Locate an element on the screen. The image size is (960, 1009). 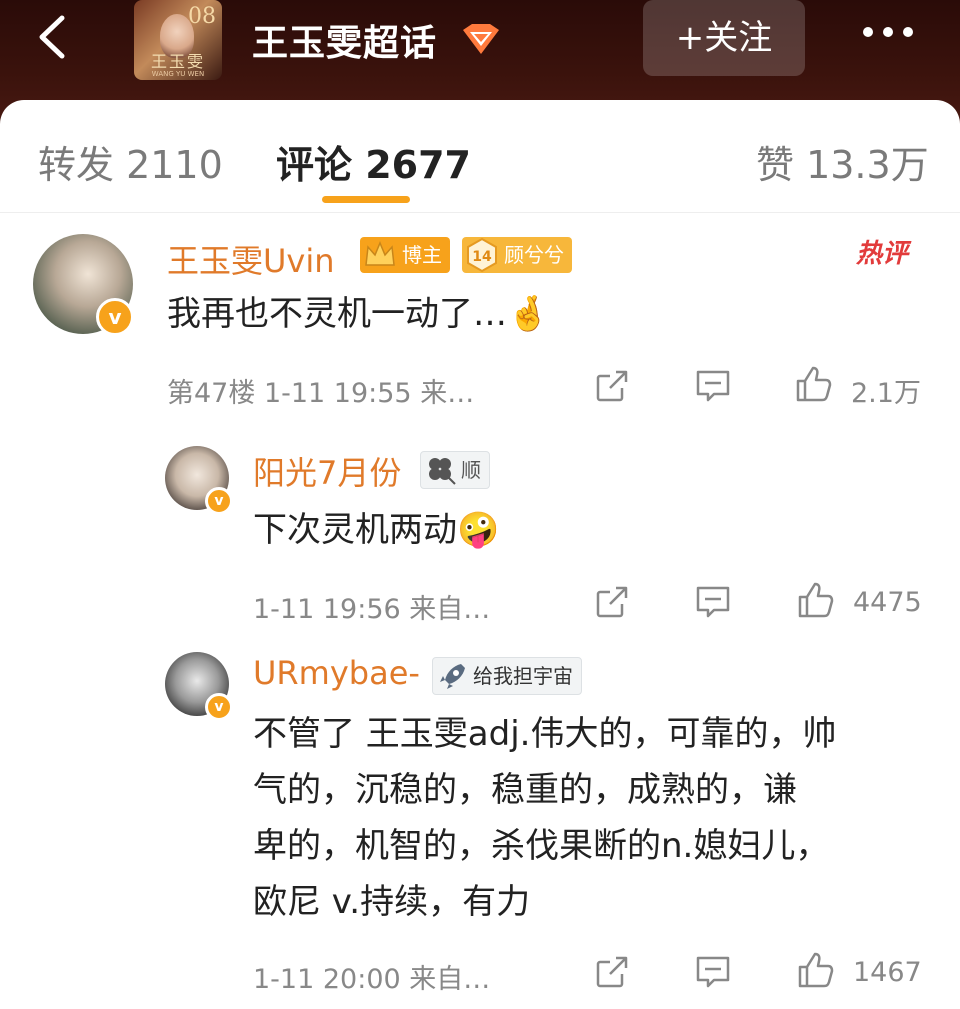
fan-badge: 14 顾兮兮 is located at coordinates (517, 255).